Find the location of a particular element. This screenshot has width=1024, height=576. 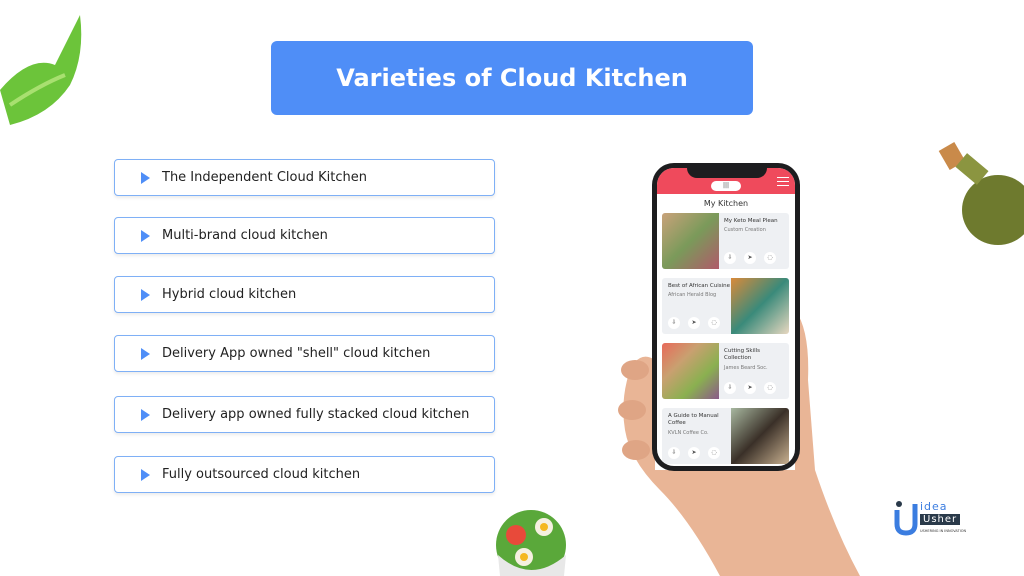

list-item: Multi-brand cloud kitchen is located at coordinates (304, 235).